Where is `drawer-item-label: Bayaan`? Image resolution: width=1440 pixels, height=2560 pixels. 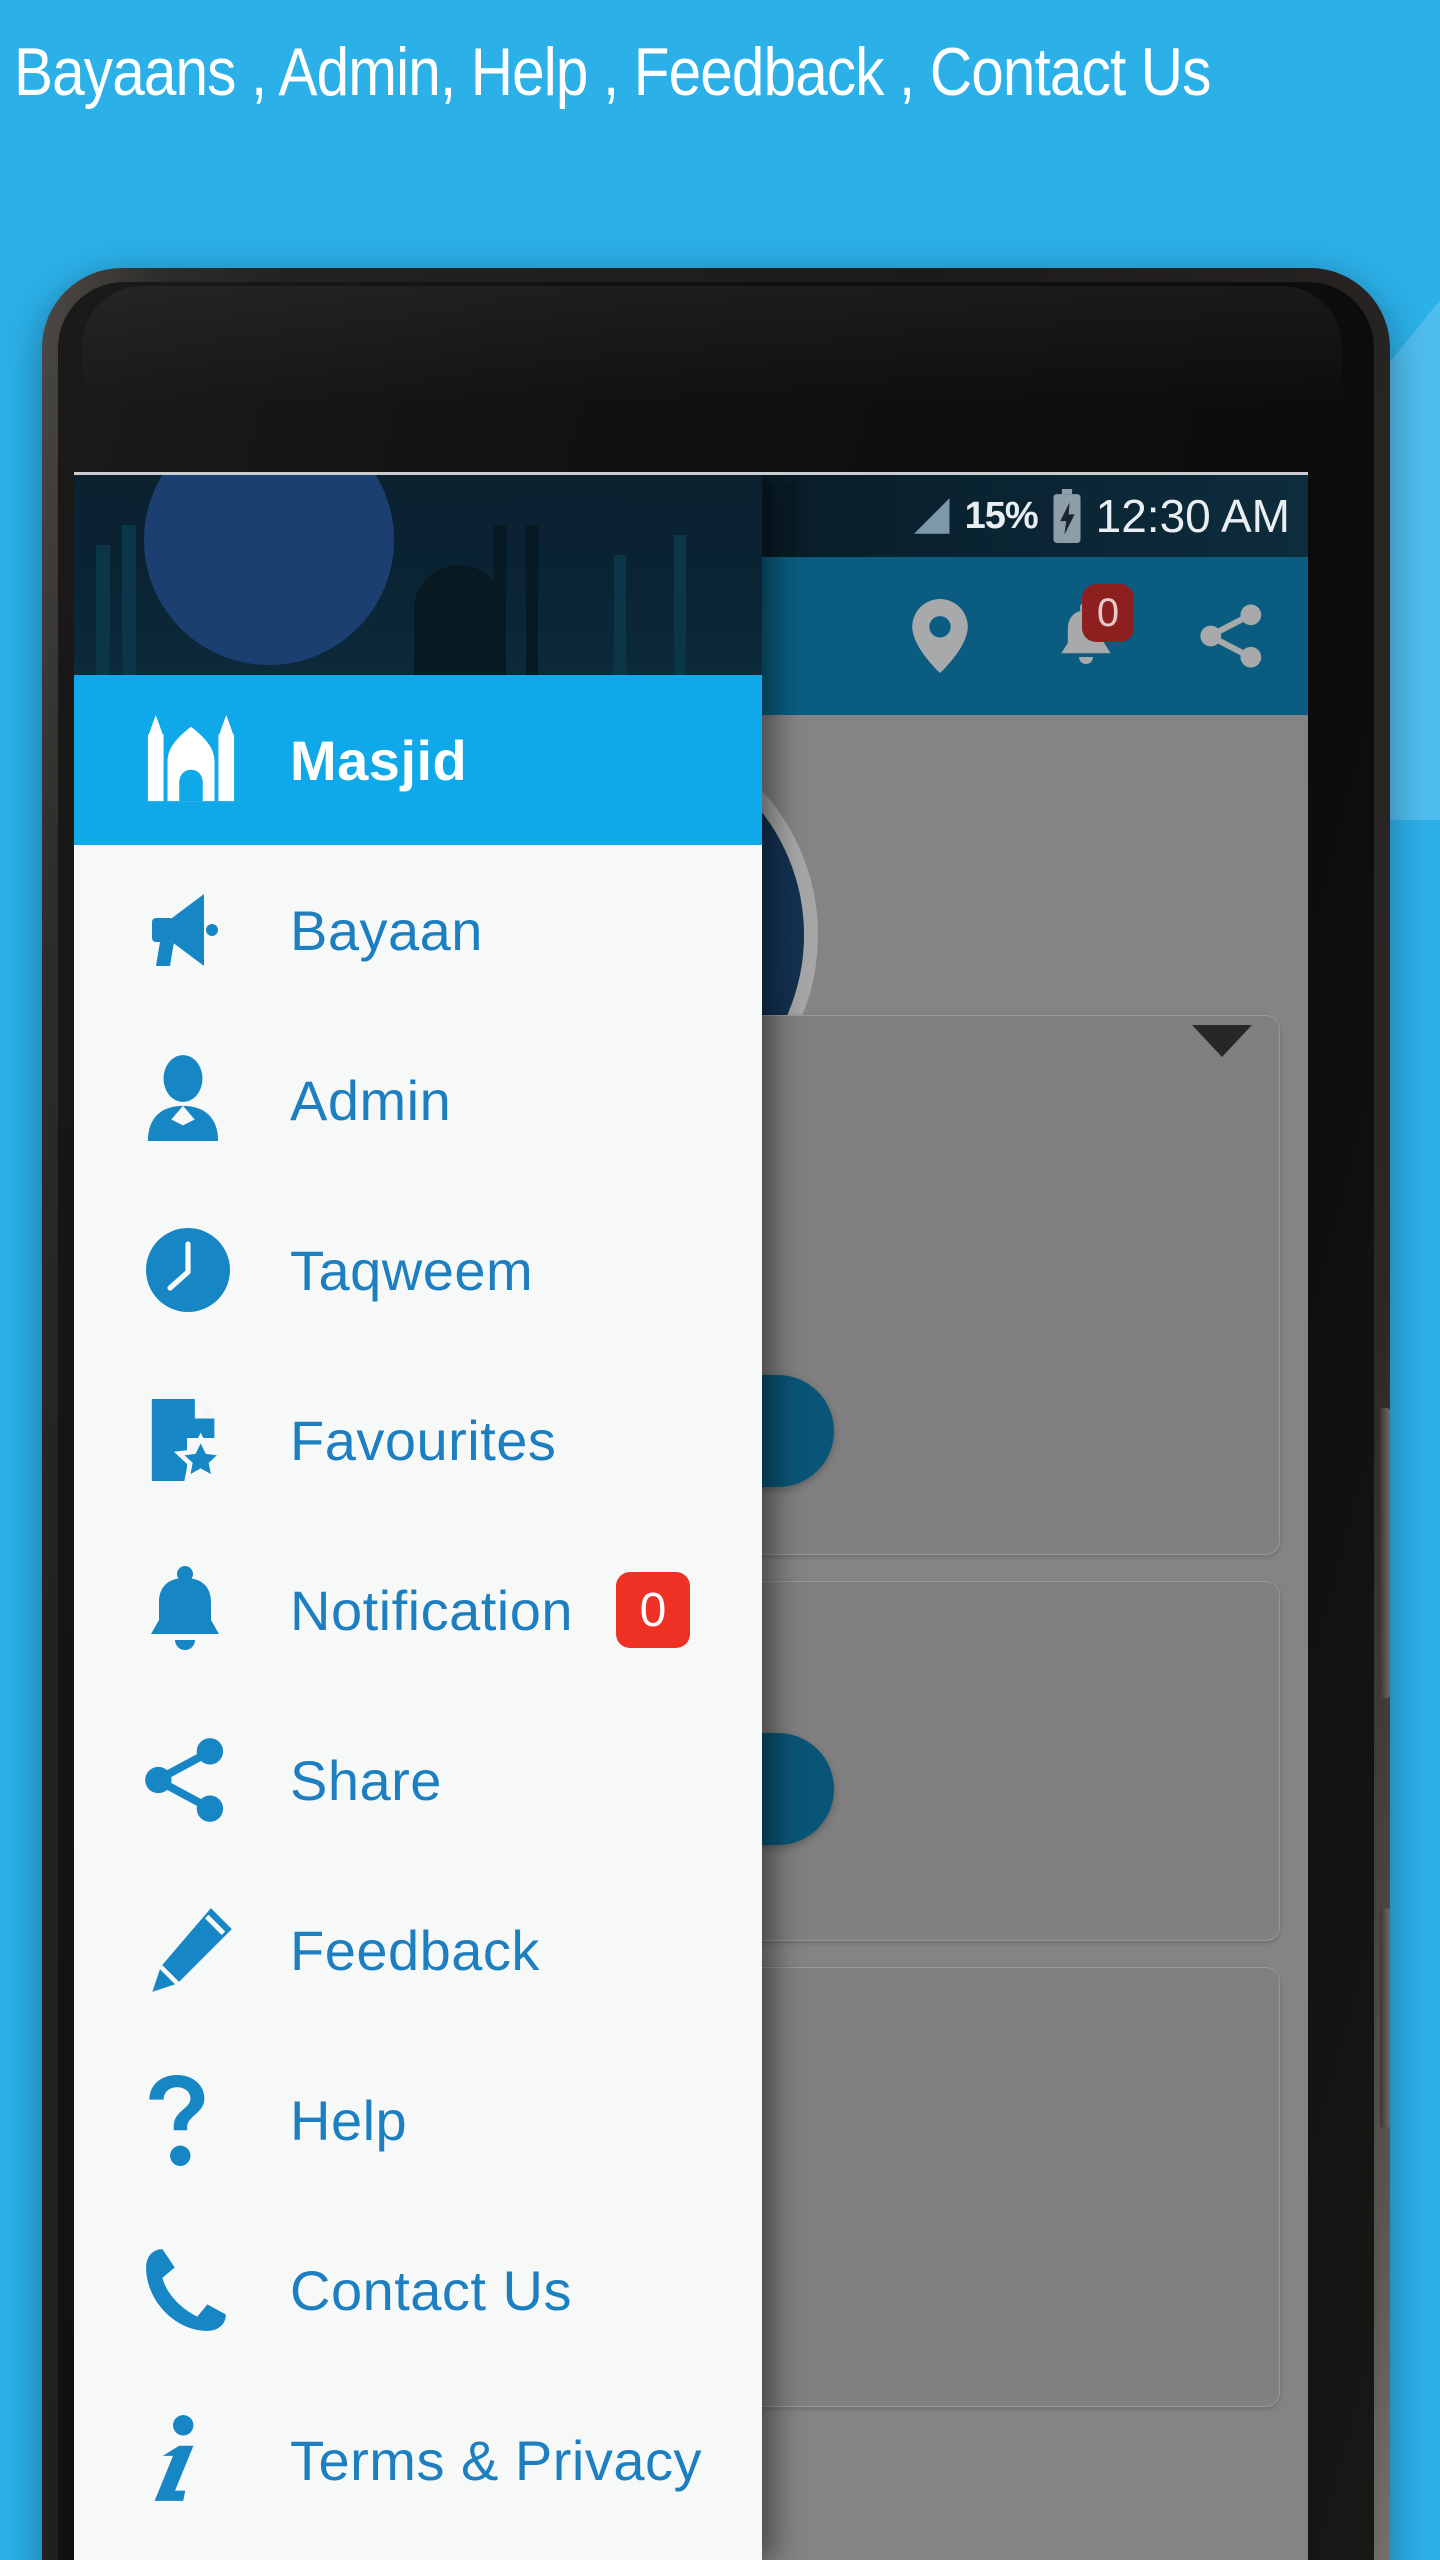 drawer-item-label: Bayaan is located at coordinates (386, 930).